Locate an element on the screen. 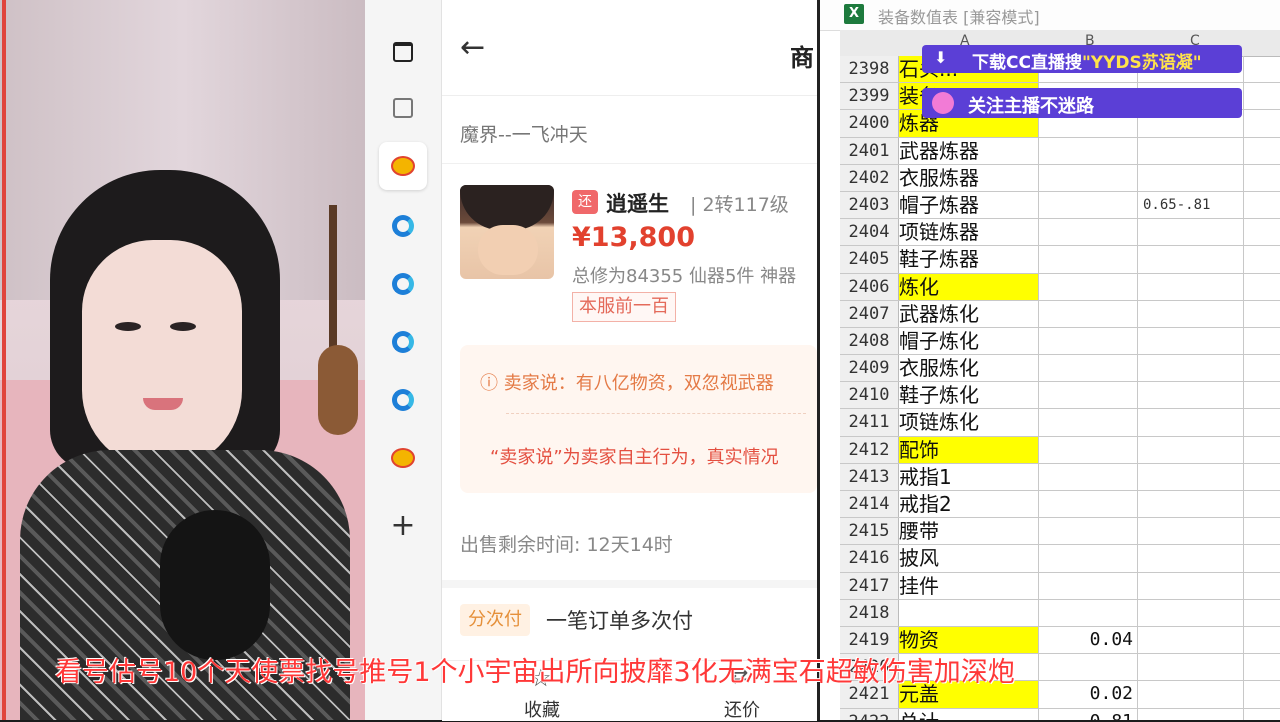 The height and width of the screenshot is (722, 1280). bargain-button: 还价 is located at coordinates (742, 709).